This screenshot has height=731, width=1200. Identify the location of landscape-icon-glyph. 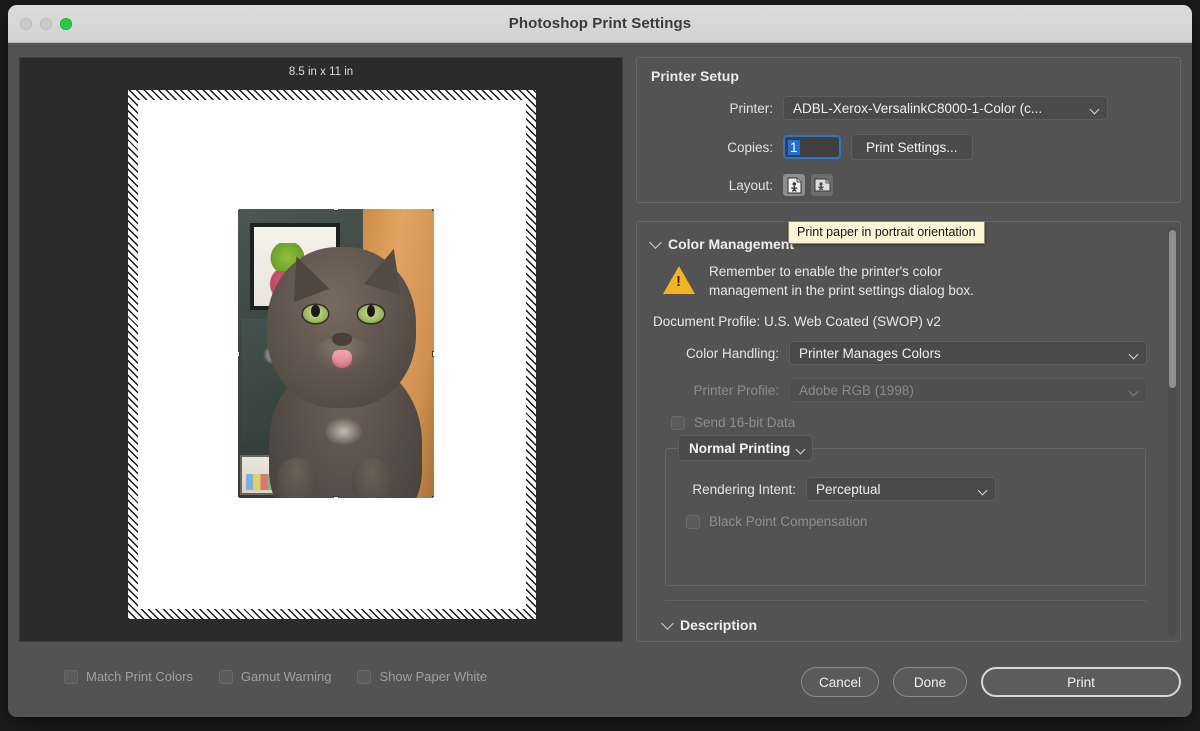
(822, 185).